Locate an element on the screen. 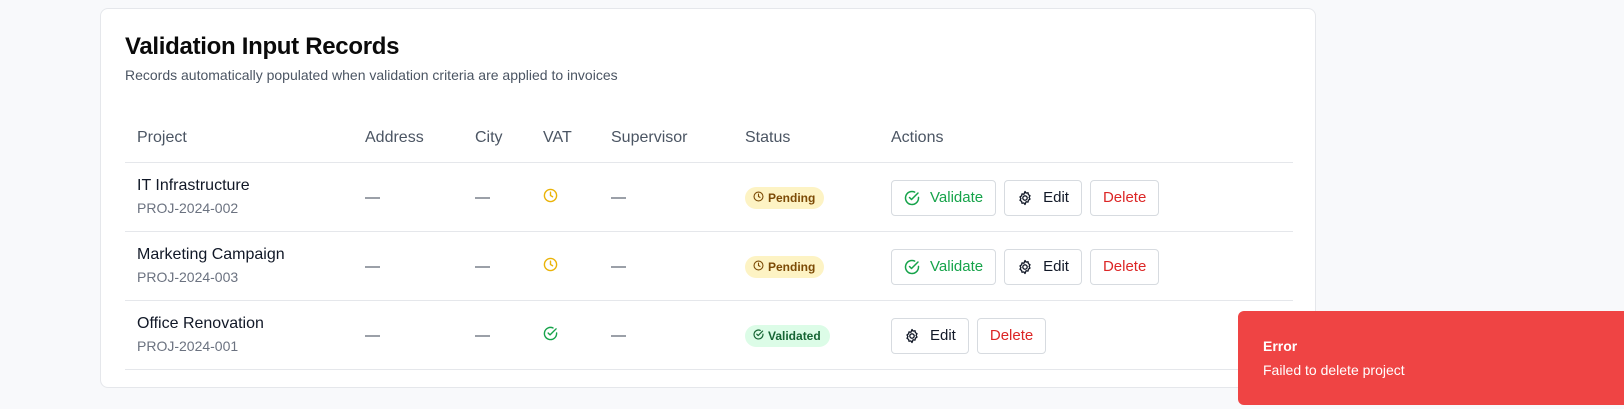  project-code: PROJ-2024-002 is located at coordinates (188, 208).